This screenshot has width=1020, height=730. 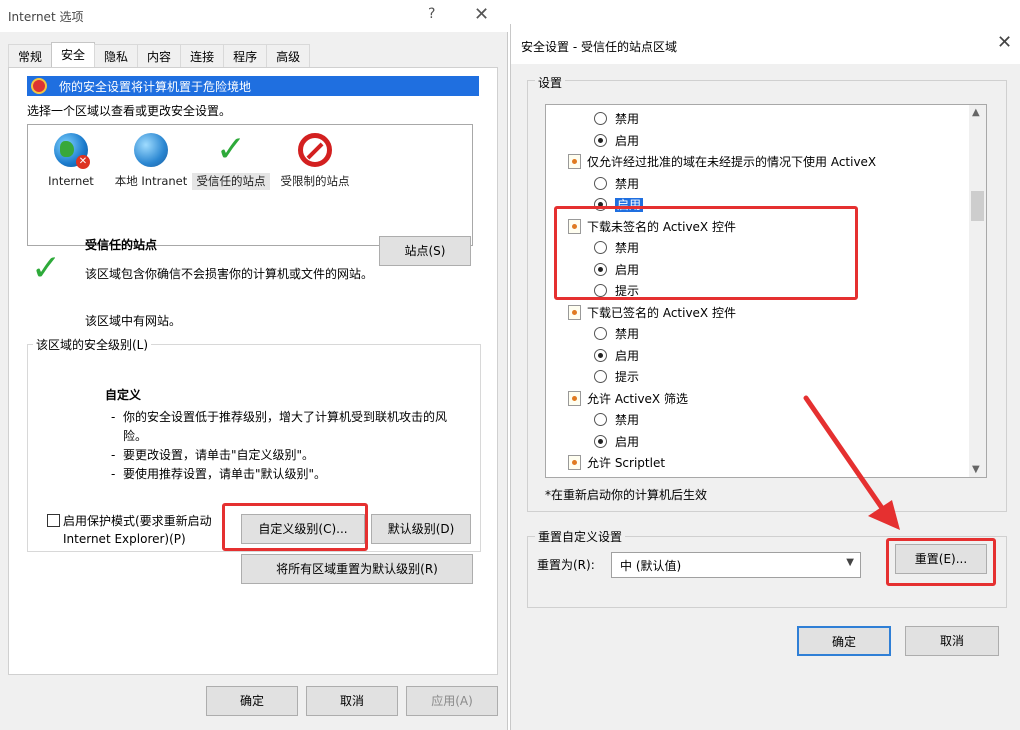 What do you see at coordinates (357, 569) in the screenshot?
I see `reset-all-zones-button: 将所有区域重置为默认级别(R)` at bounding box center [357, 569].